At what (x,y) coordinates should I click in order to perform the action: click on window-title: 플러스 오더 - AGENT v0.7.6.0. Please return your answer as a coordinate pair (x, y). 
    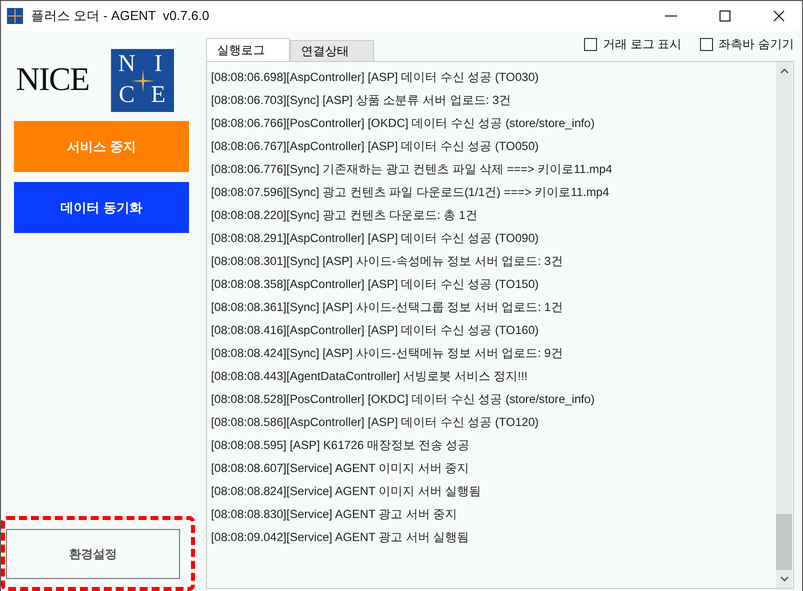
    Looking at the image, I should click on (120, 16).